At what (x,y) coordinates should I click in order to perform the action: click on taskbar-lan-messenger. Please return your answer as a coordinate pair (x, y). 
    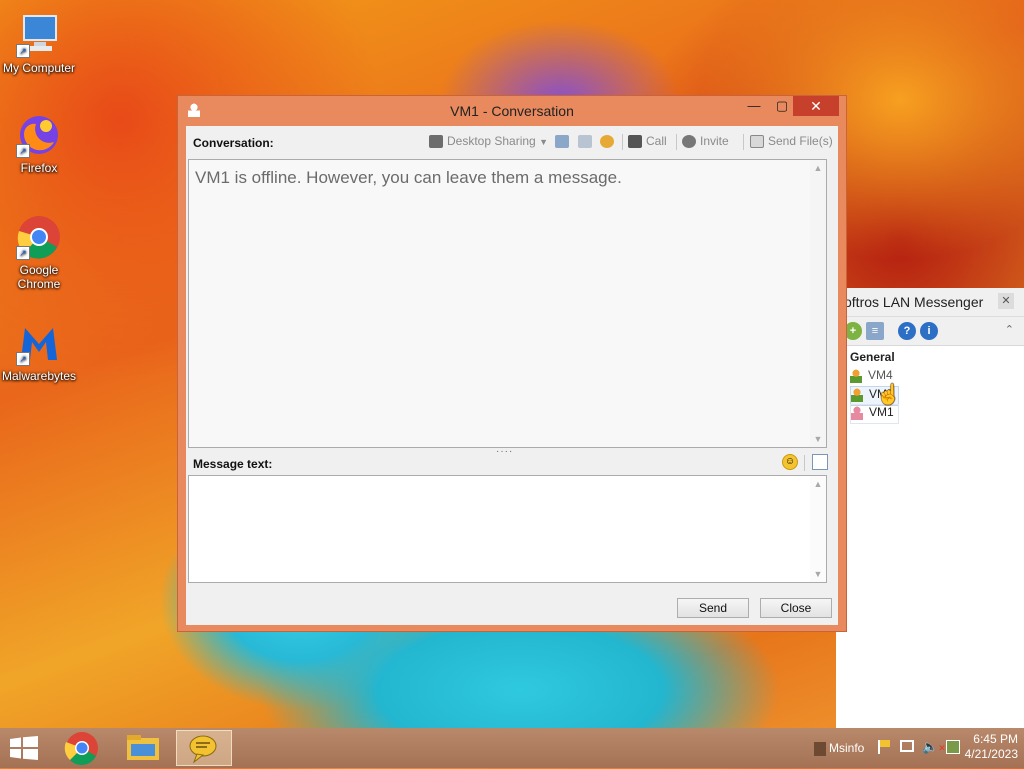
    Looking at the image, I should click on (204, 748).